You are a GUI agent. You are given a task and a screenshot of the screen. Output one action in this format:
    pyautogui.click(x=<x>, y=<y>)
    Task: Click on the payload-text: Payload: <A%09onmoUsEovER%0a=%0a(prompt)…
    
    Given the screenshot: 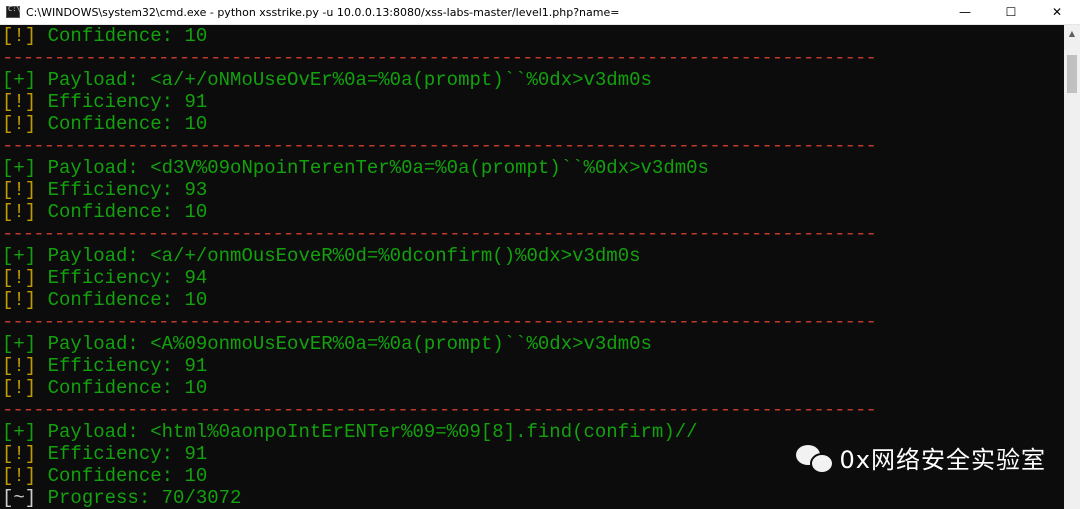 What is the action you would take?
    pyautogui.click(x=344, y=344)
    